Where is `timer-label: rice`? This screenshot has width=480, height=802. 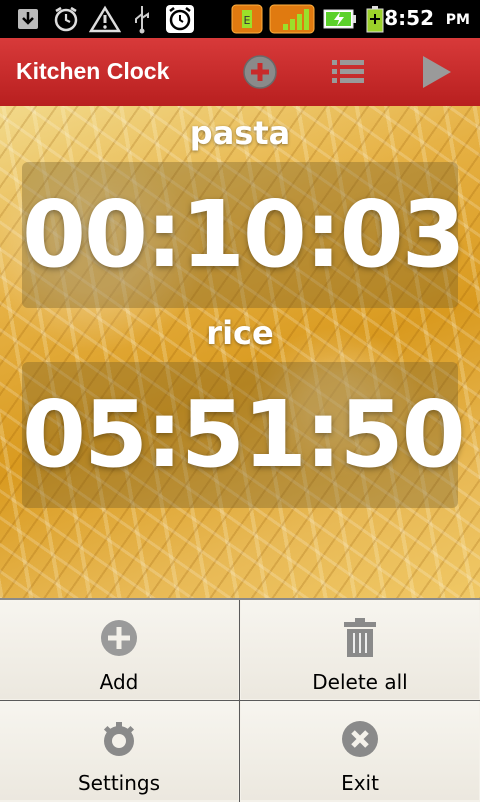
timer-label: rice is located at coordinates (240, 333).